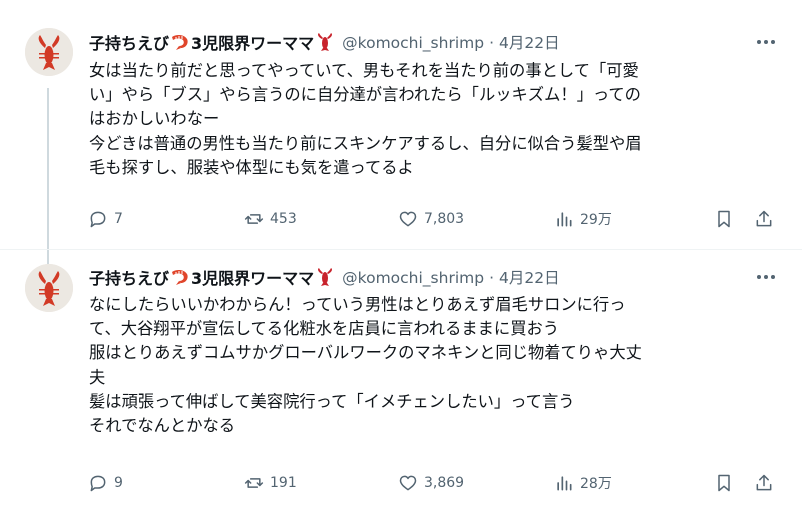 Image resolution: width=802 pixels, height=516 pixels. Describe the element at coordinates (283, 483) in the screenshot. I see `repost-count: 191` at that location.